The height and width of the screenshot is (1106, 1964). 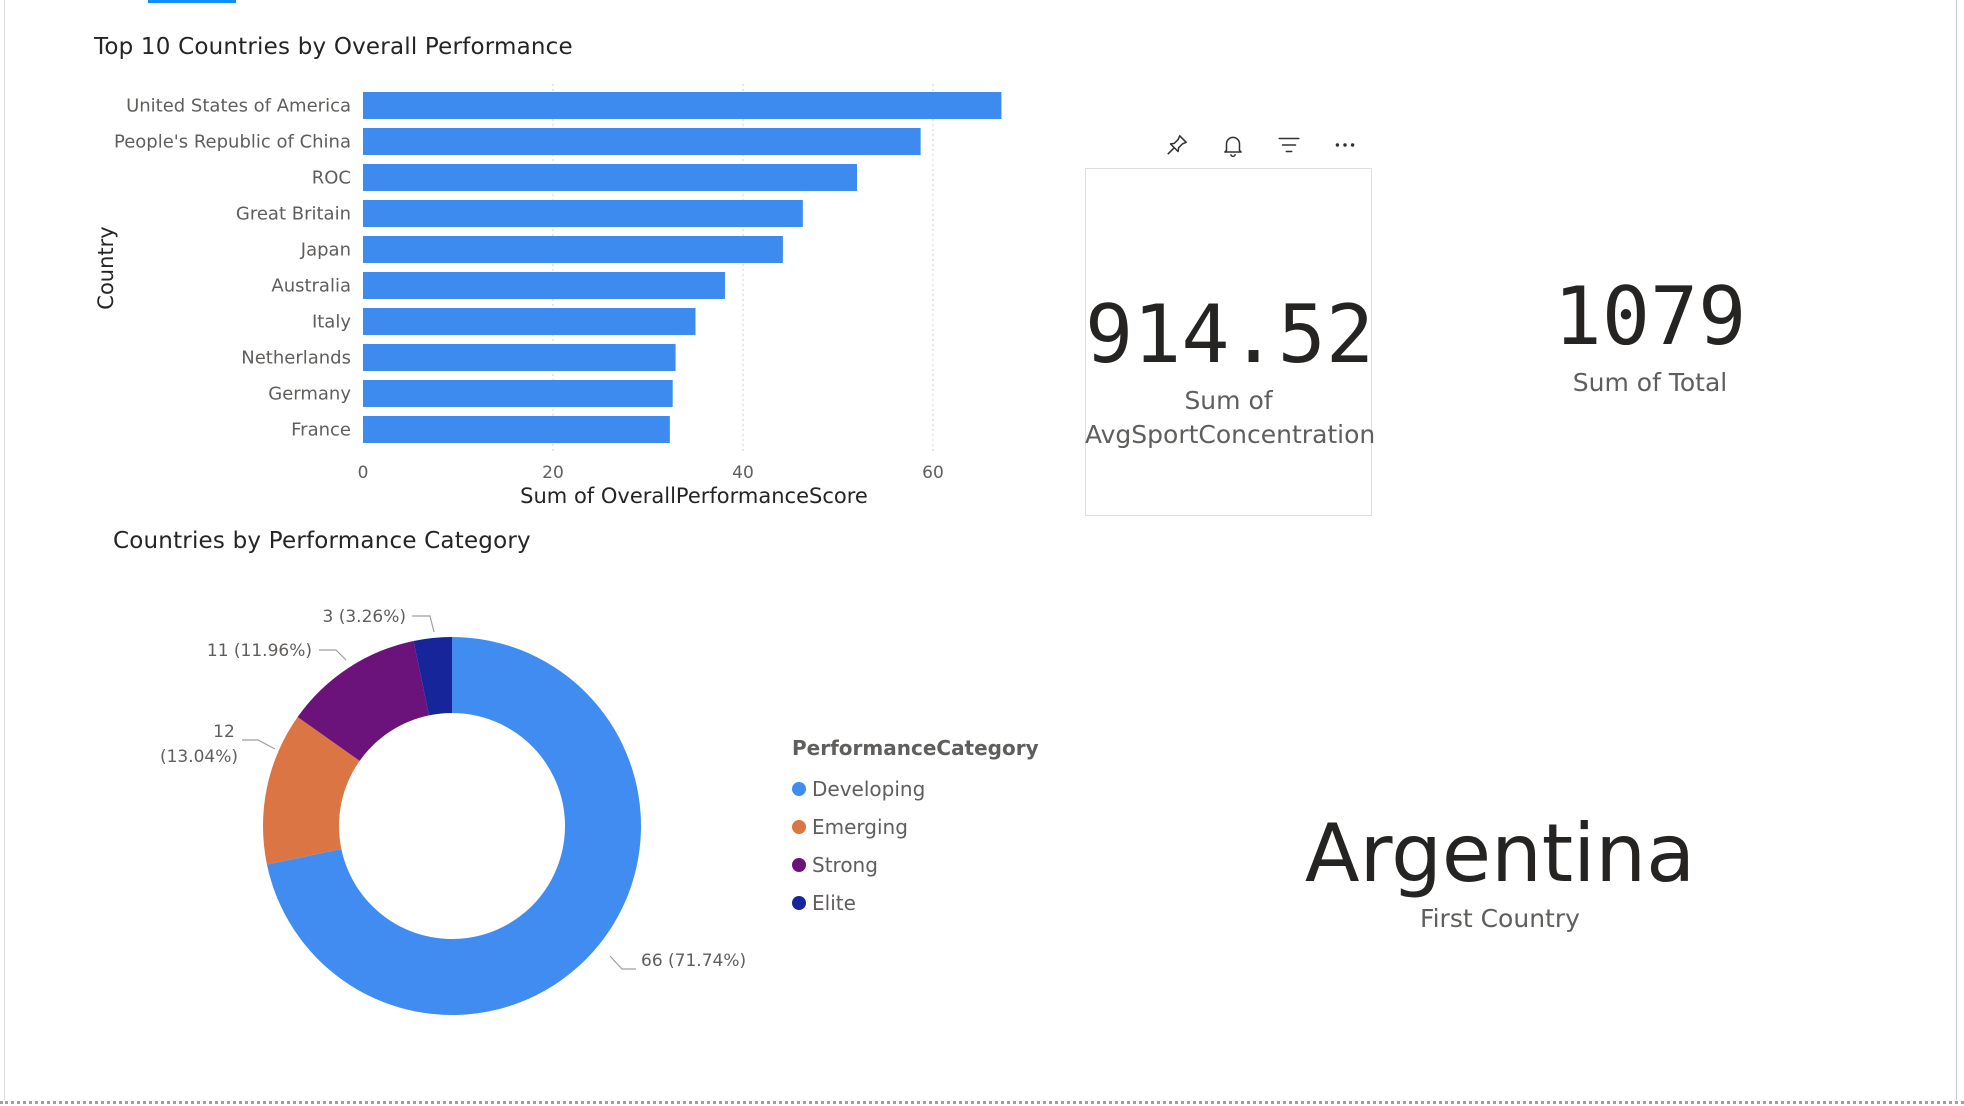 I want to click on first-country-label: First Country, so click(x=1500, y=918).